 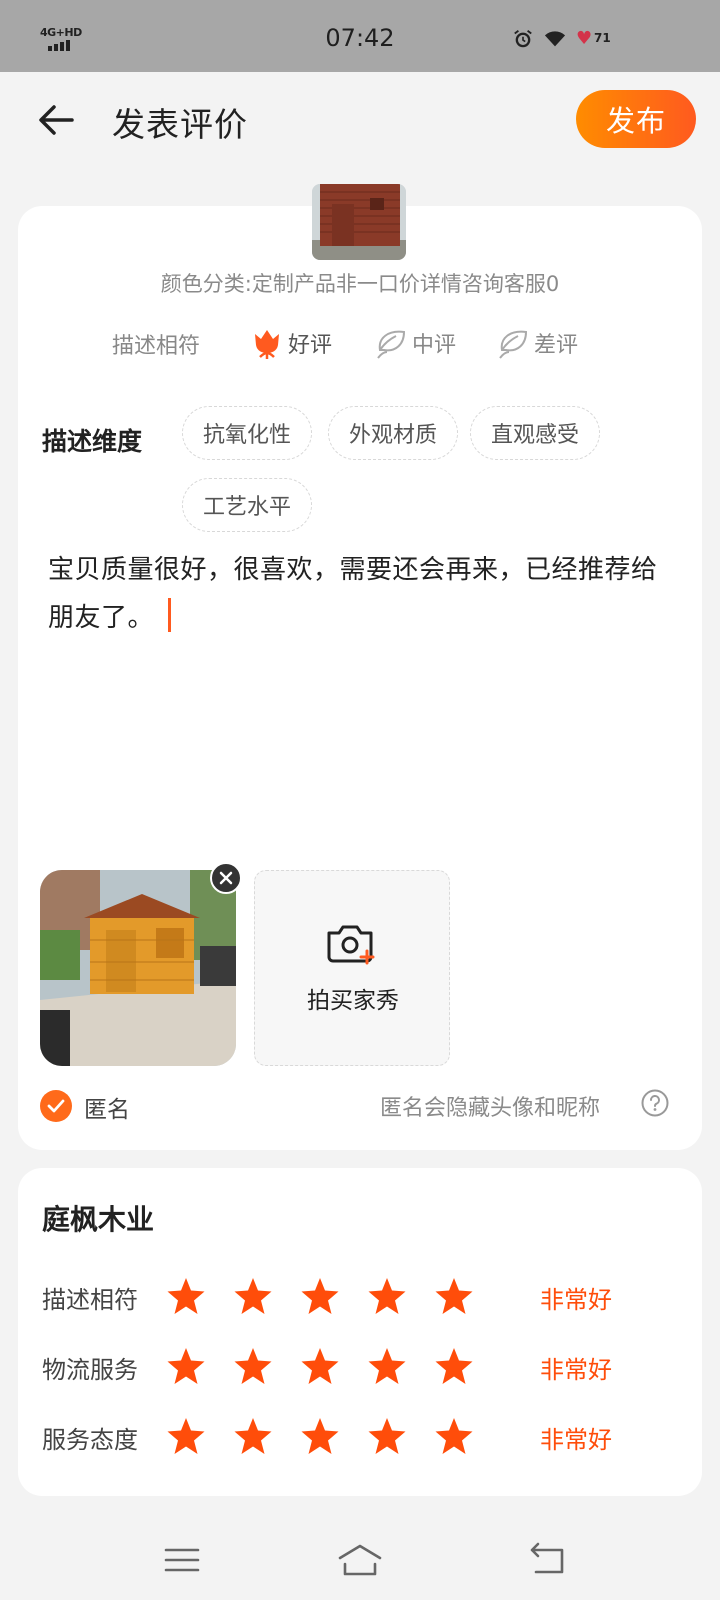 What do you see at coordinates (90, 1440) in the screenshot?
I see `score-label: 服务态度` at bounding box center [90, 1440].